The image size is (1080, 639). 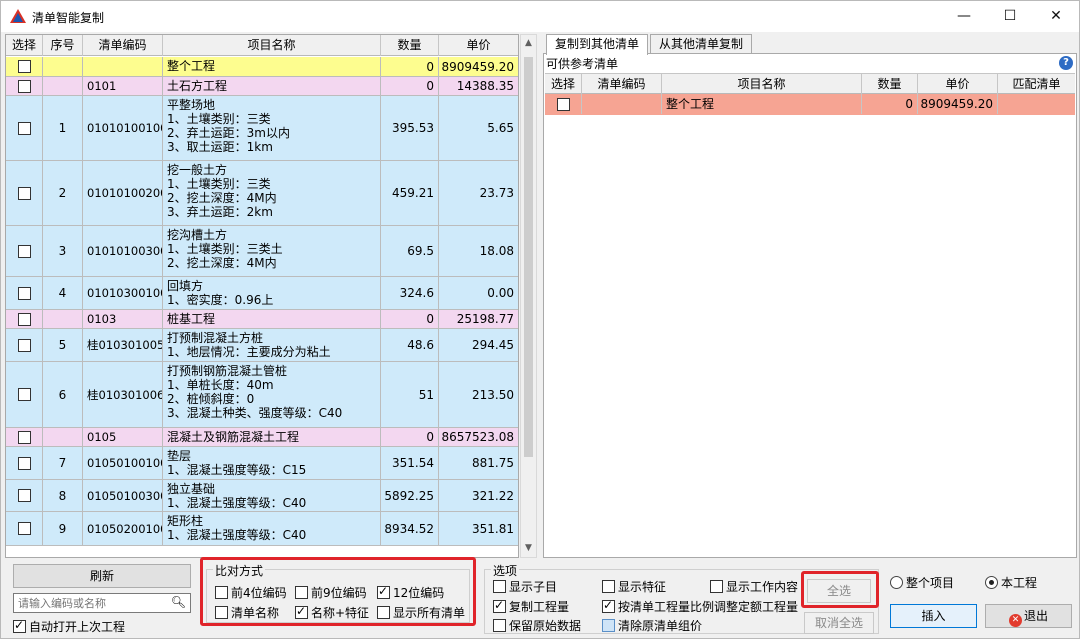 I want to click on tab-copy-from-other: 从其他清单复制, so click(x=701, y=44).